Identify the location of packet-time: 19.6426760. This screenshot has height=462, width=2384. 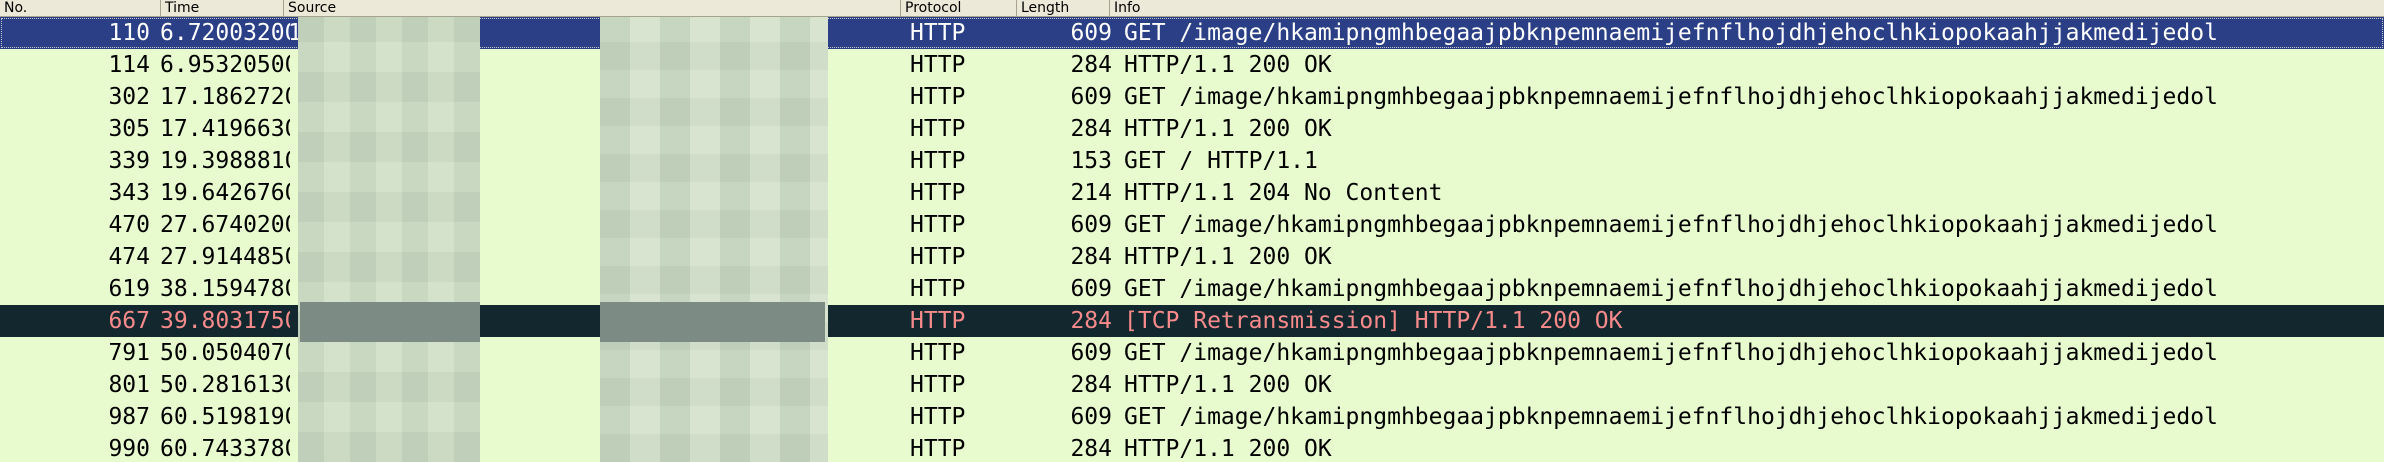
(225, 193).